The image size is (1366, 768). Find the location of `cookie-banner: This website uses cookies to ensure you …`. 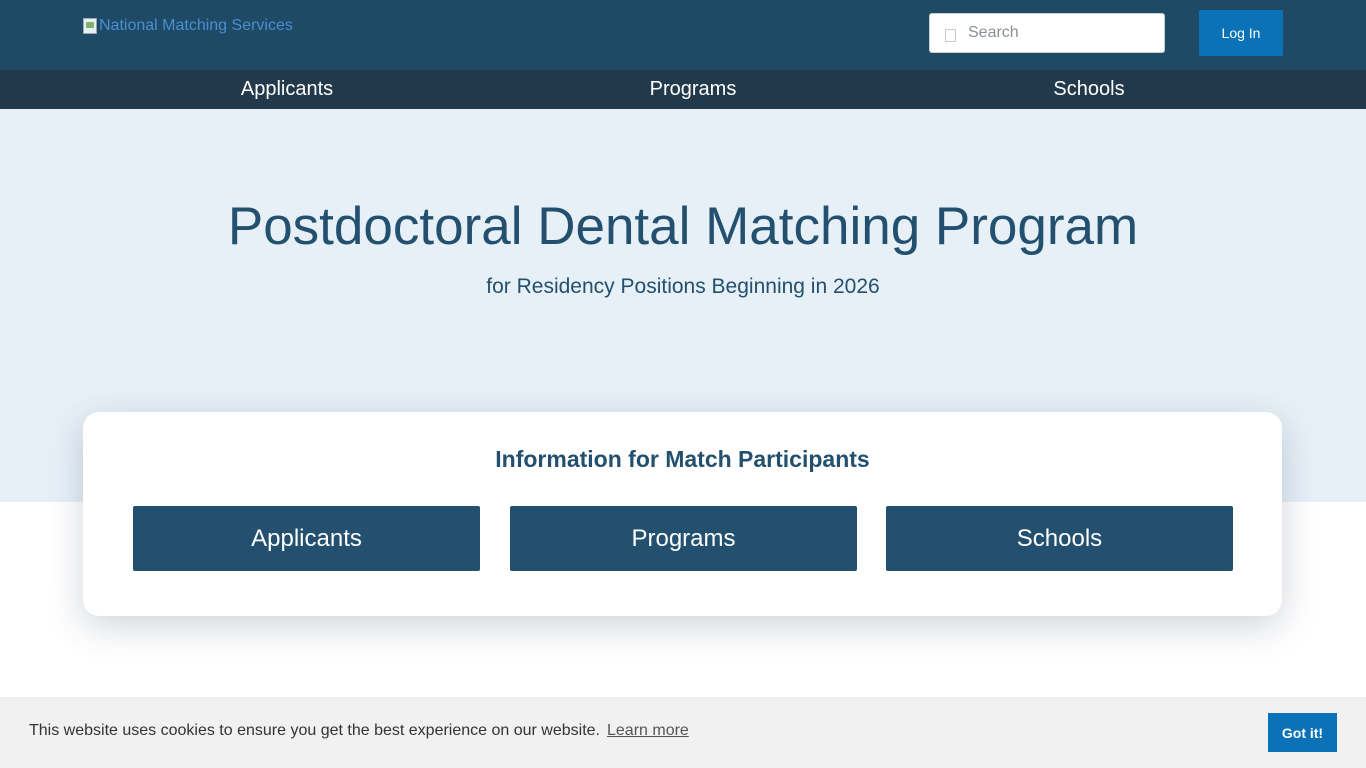

cookie-banner: This website uses cookies to ensure you … is located at coordinates (683, 732).